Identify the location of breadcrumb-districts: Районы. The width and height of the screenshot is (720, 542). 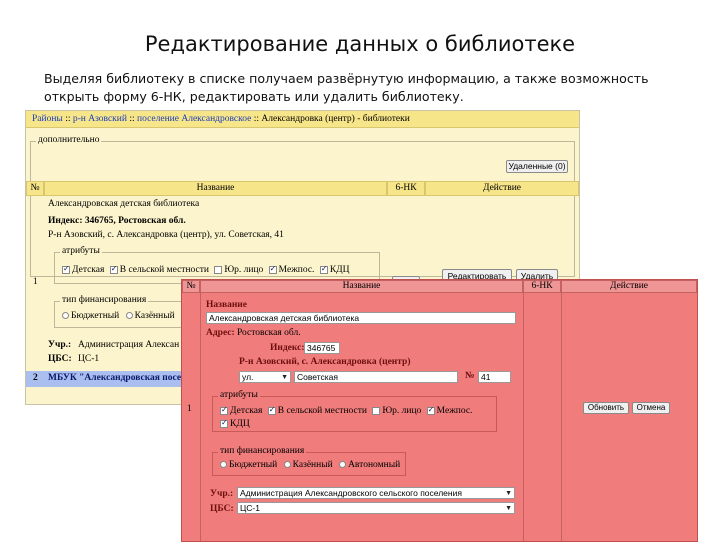
(47, 119).